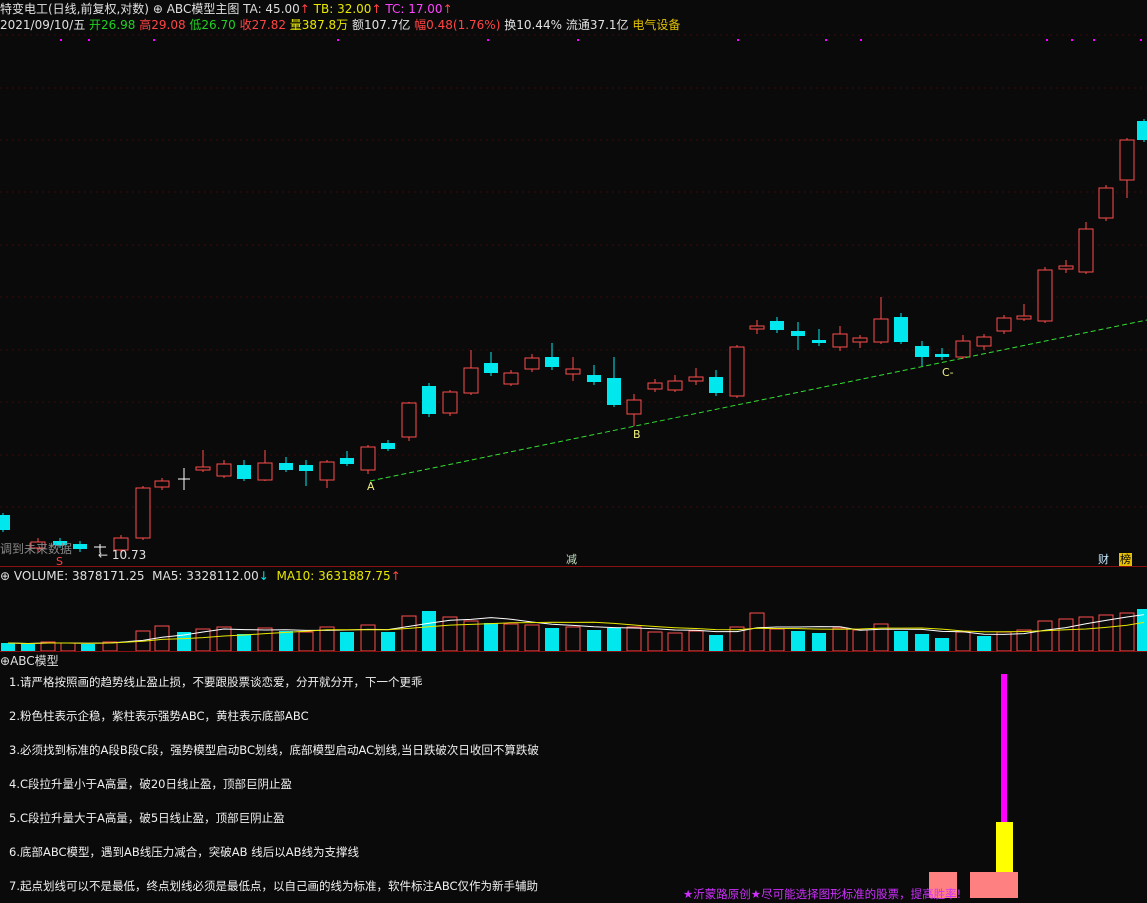 This screenshot has width=1147, height=903. I want to click on marker-jian: 减, so click(571, 559).